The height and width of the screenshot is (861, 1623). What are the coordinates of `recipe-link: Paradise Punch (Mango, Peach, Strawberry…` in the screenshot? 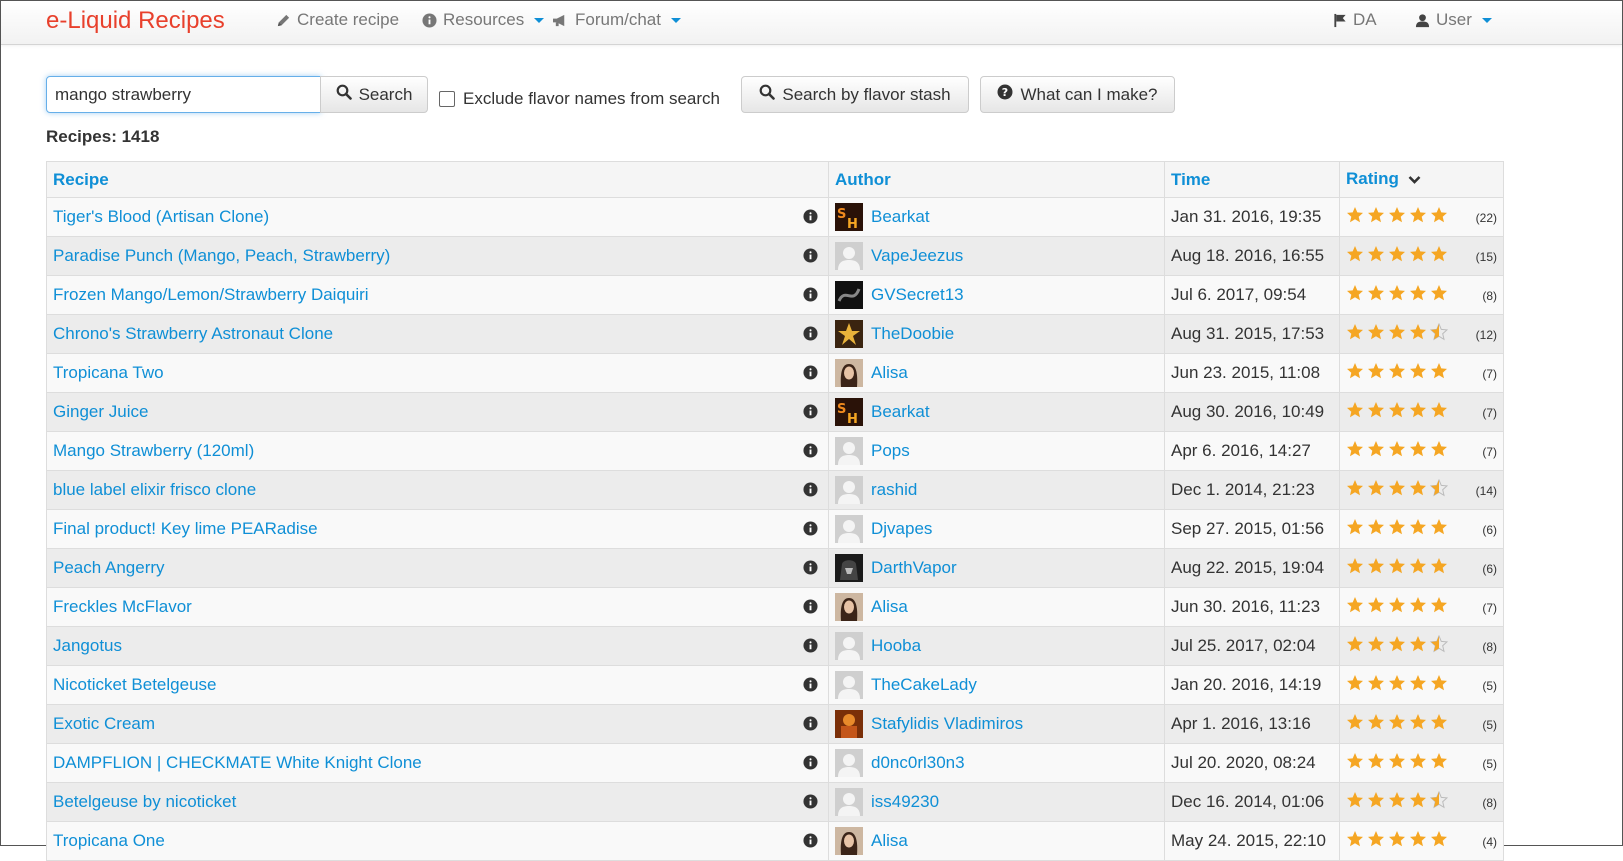 It's located at (221, 255).